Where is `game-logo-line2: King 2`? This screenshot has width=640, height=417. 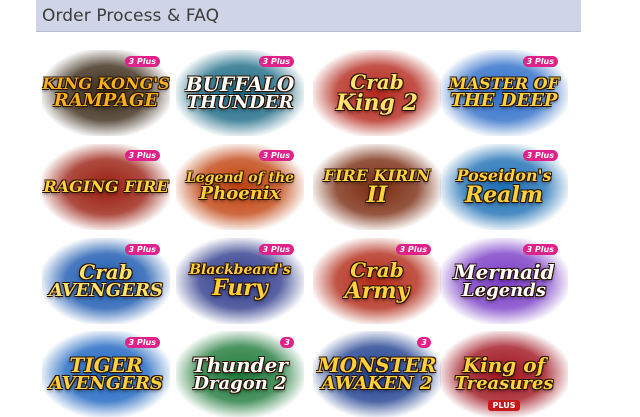 game-logo-line2: King 2 is located at coordinates (377, 103).